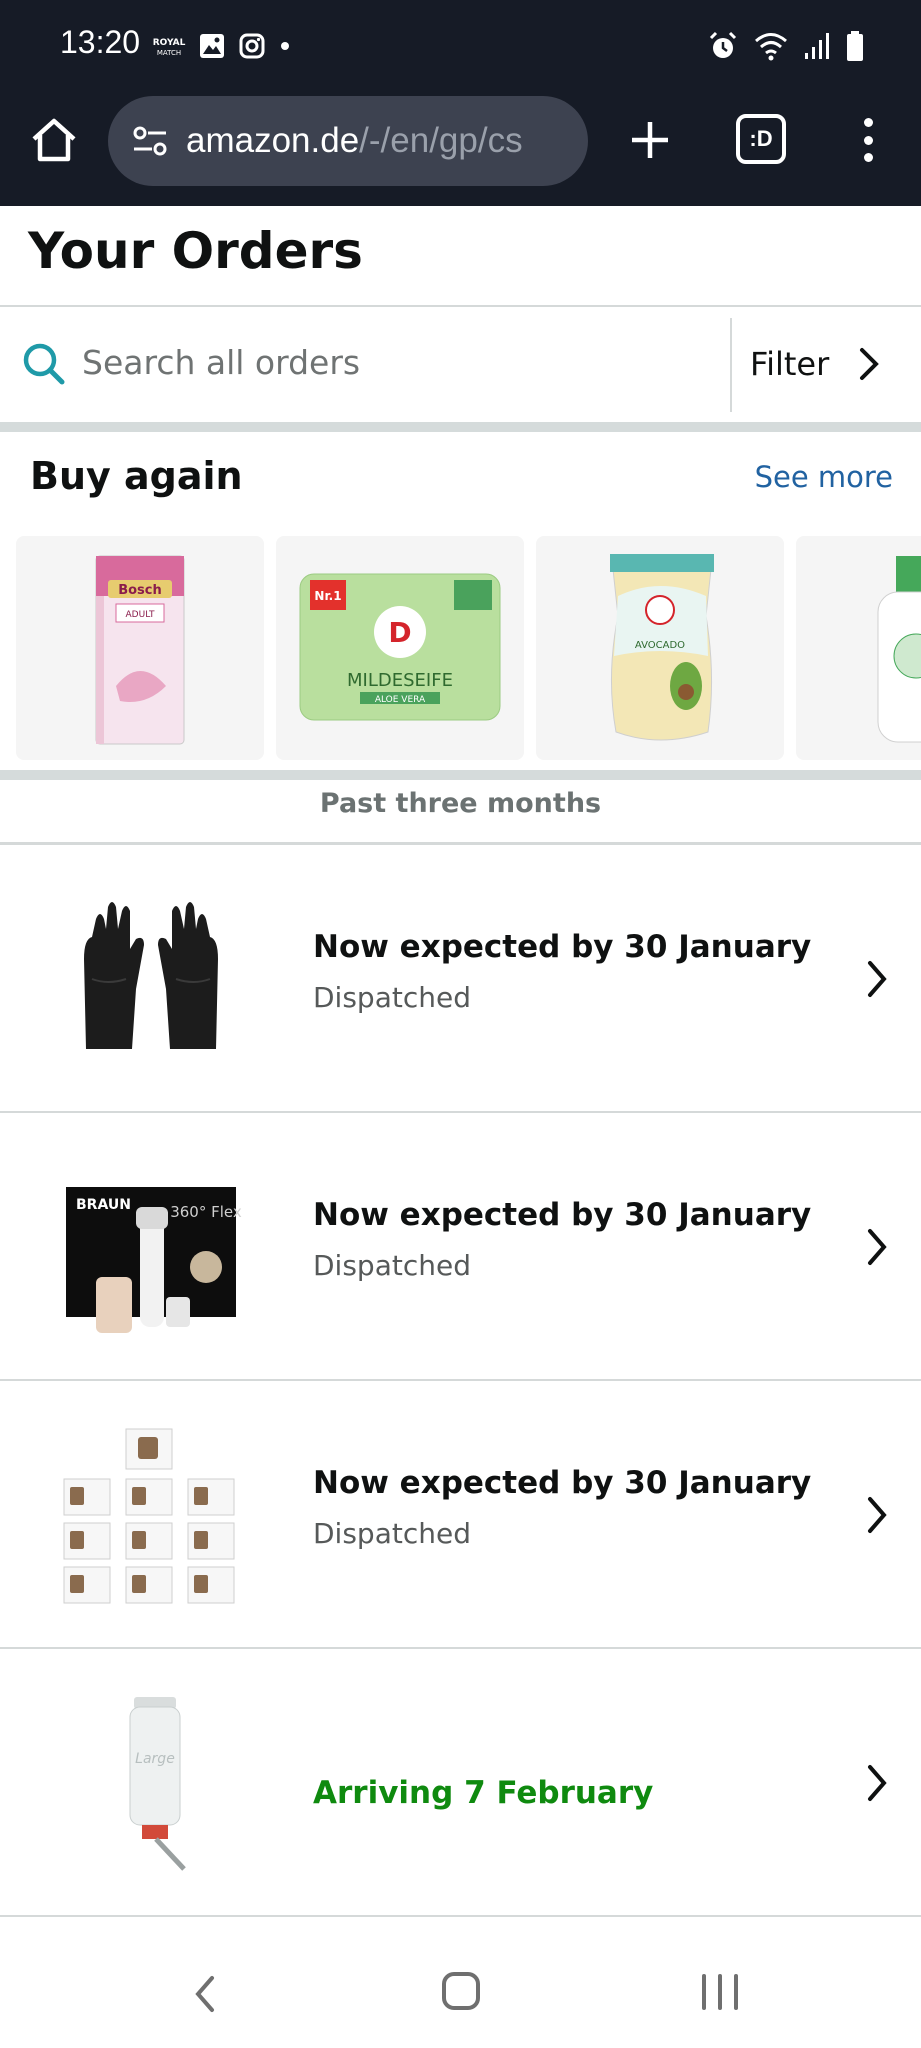 The height and width of the screenshot is (2048, 921). Describe the element at coordinates (155, 1759) in the screenshot. I see `svg-text: Large` at that location.